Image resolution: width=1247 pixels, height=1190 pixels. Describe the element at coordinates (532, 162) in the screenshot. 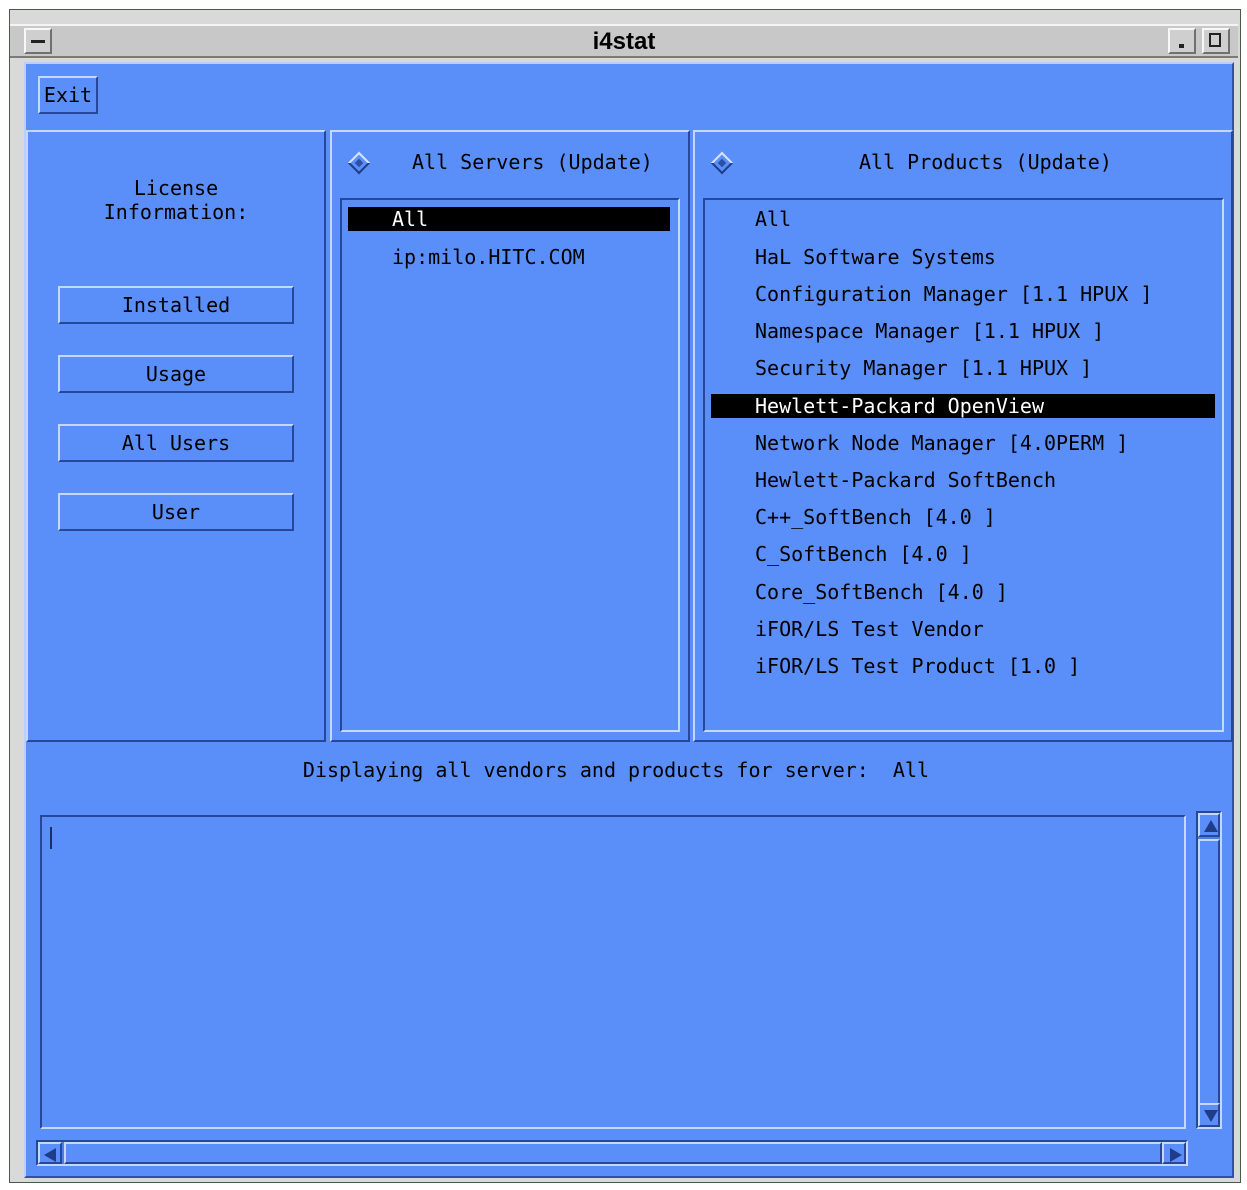

I see `servers-header: All Servers (Update)` at that location.